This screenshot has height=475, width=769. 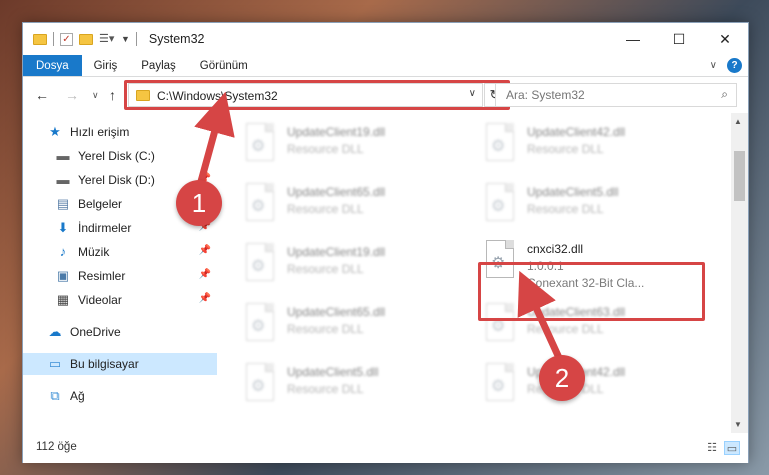 I want to click on documents-icon: ▤, so click(x=63, y=203).